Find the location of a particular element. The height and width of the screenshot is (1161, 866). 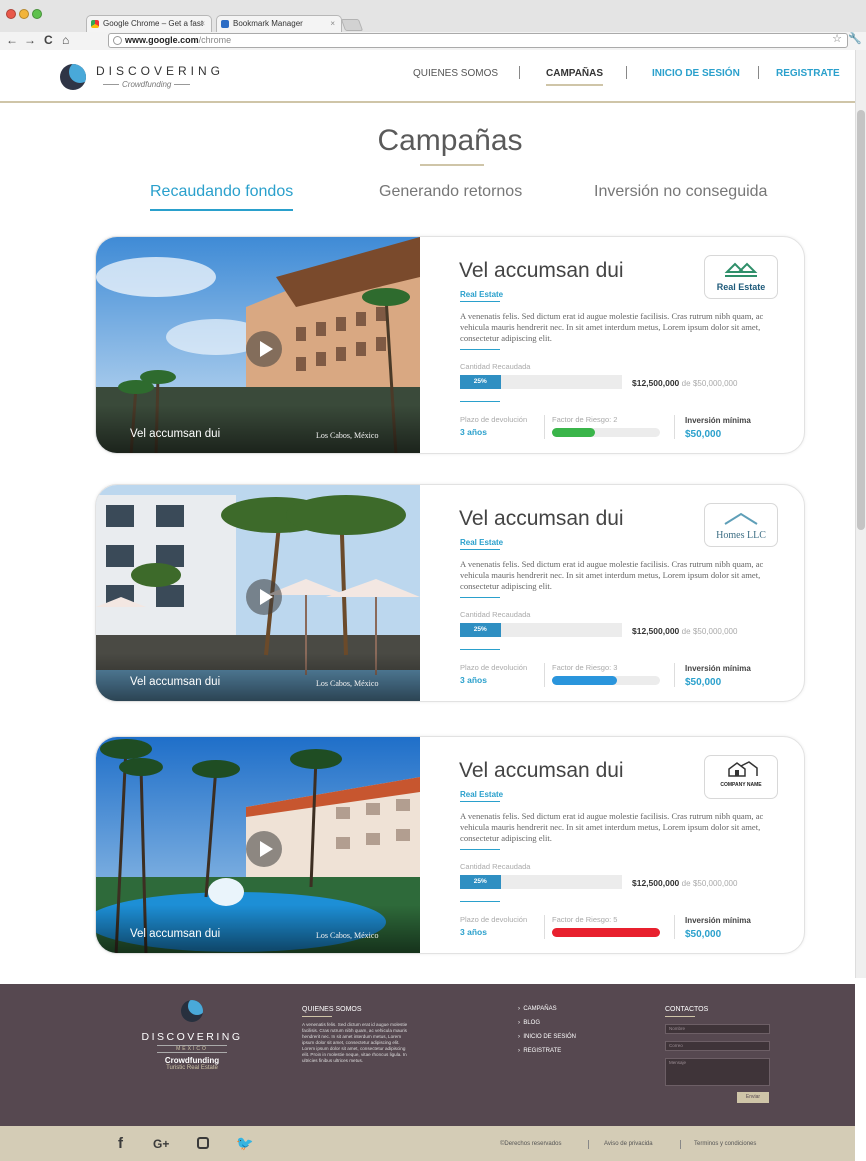

footer-link-login: › INICIO DE SESIÓN is located at coordinates (547, 1037).